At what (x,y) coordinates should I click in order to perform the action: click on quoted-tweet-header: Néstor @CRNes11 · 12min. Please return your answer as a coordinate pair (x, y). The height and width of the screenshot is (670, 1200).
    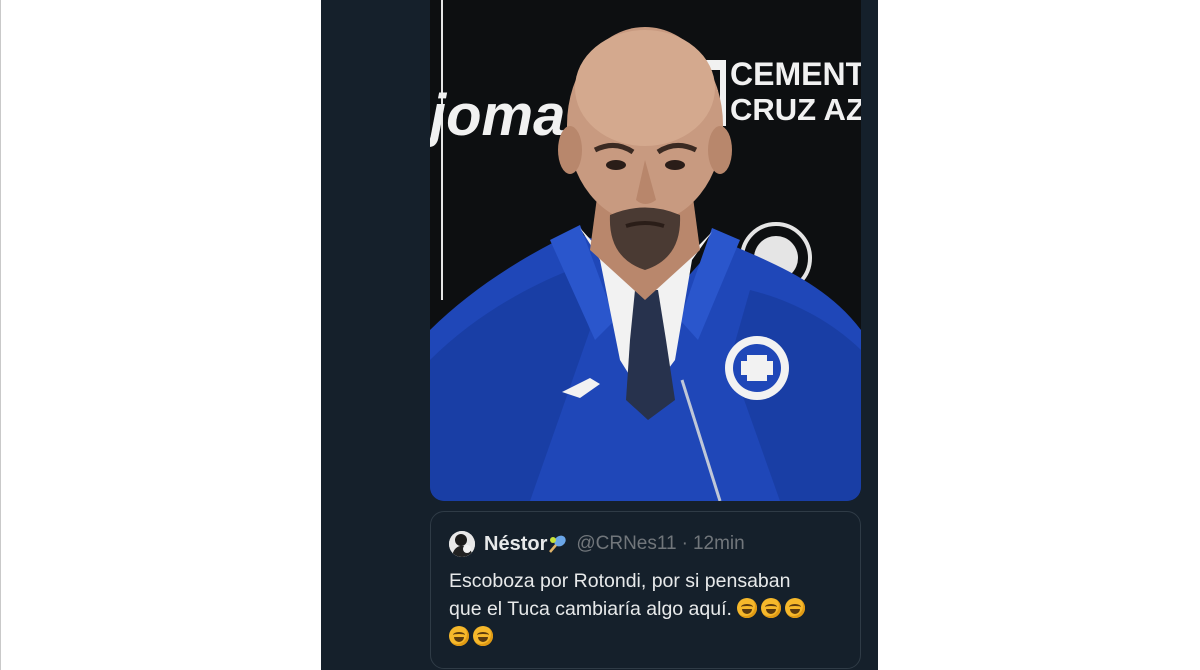
    Looking at the image, I should click on (597, 544).